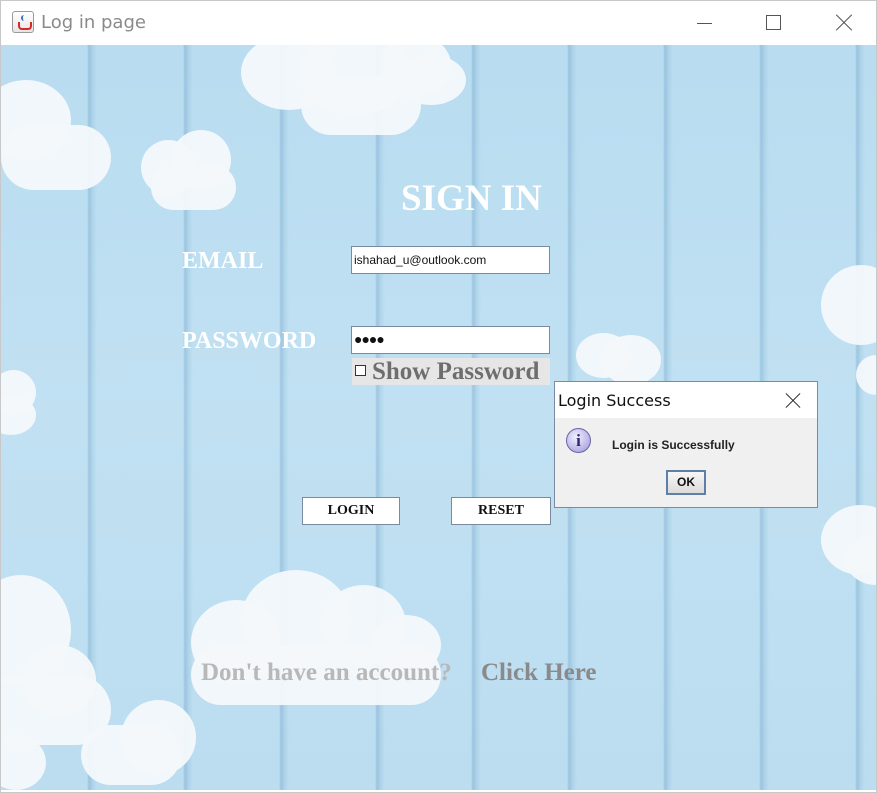  I want to click on java-app-icon, so click(23, 22).